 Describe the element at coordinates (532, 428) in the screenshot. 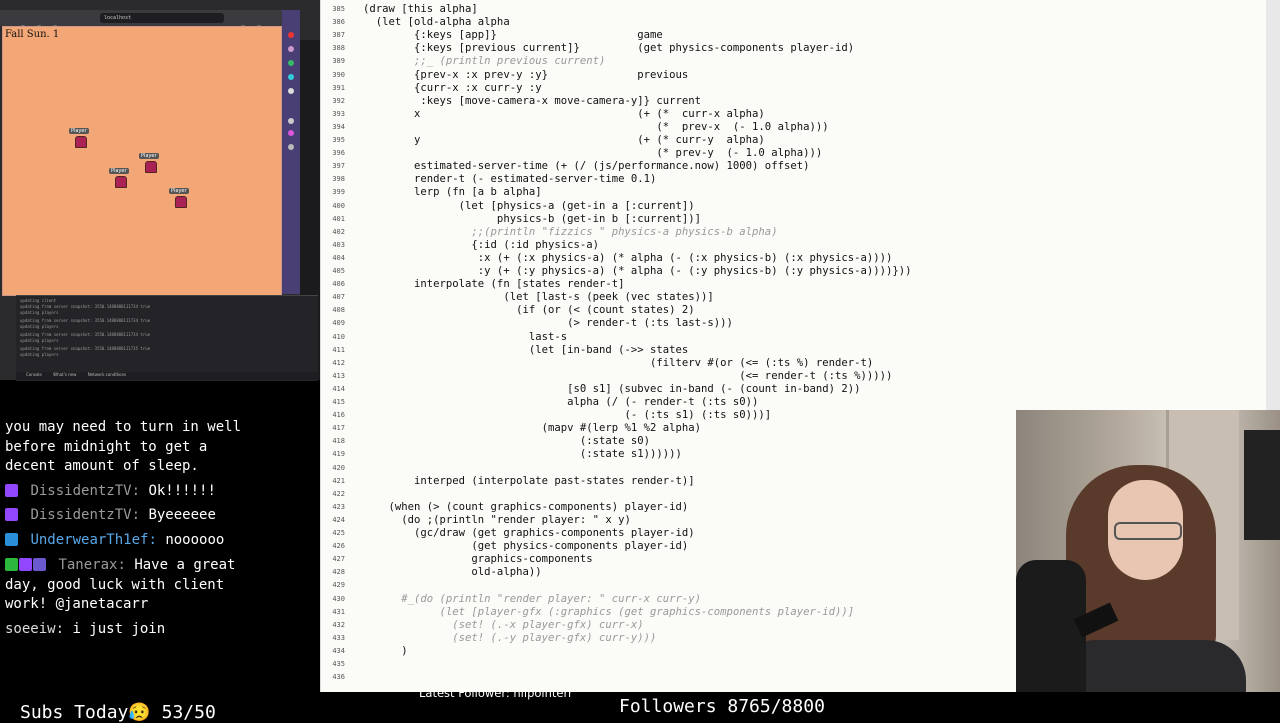

I see `code-text: (mapv #(lerp %1 %2 alpha)` at that location.